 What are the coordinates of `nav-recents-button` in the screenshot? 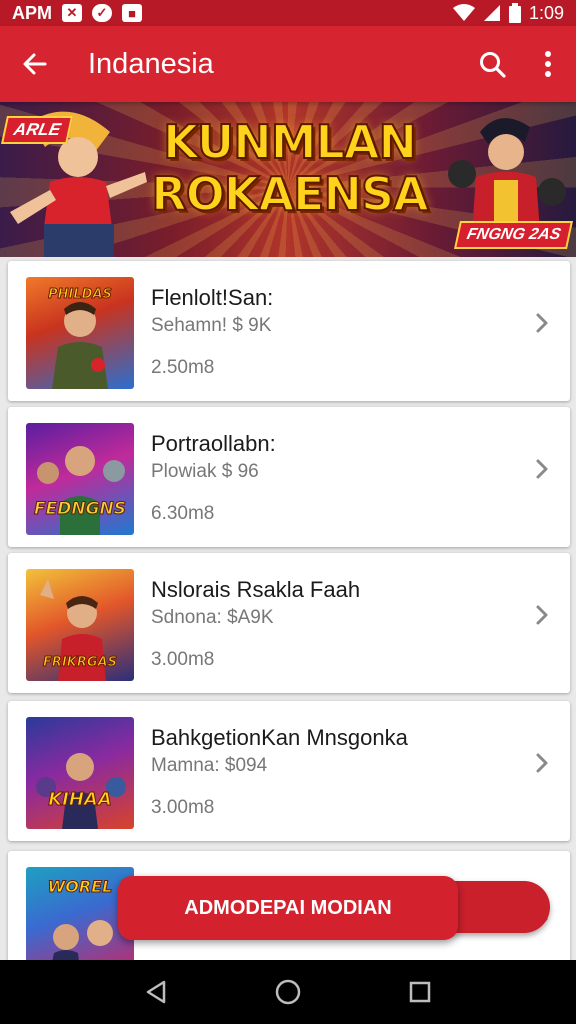 It's located at (420, 992).